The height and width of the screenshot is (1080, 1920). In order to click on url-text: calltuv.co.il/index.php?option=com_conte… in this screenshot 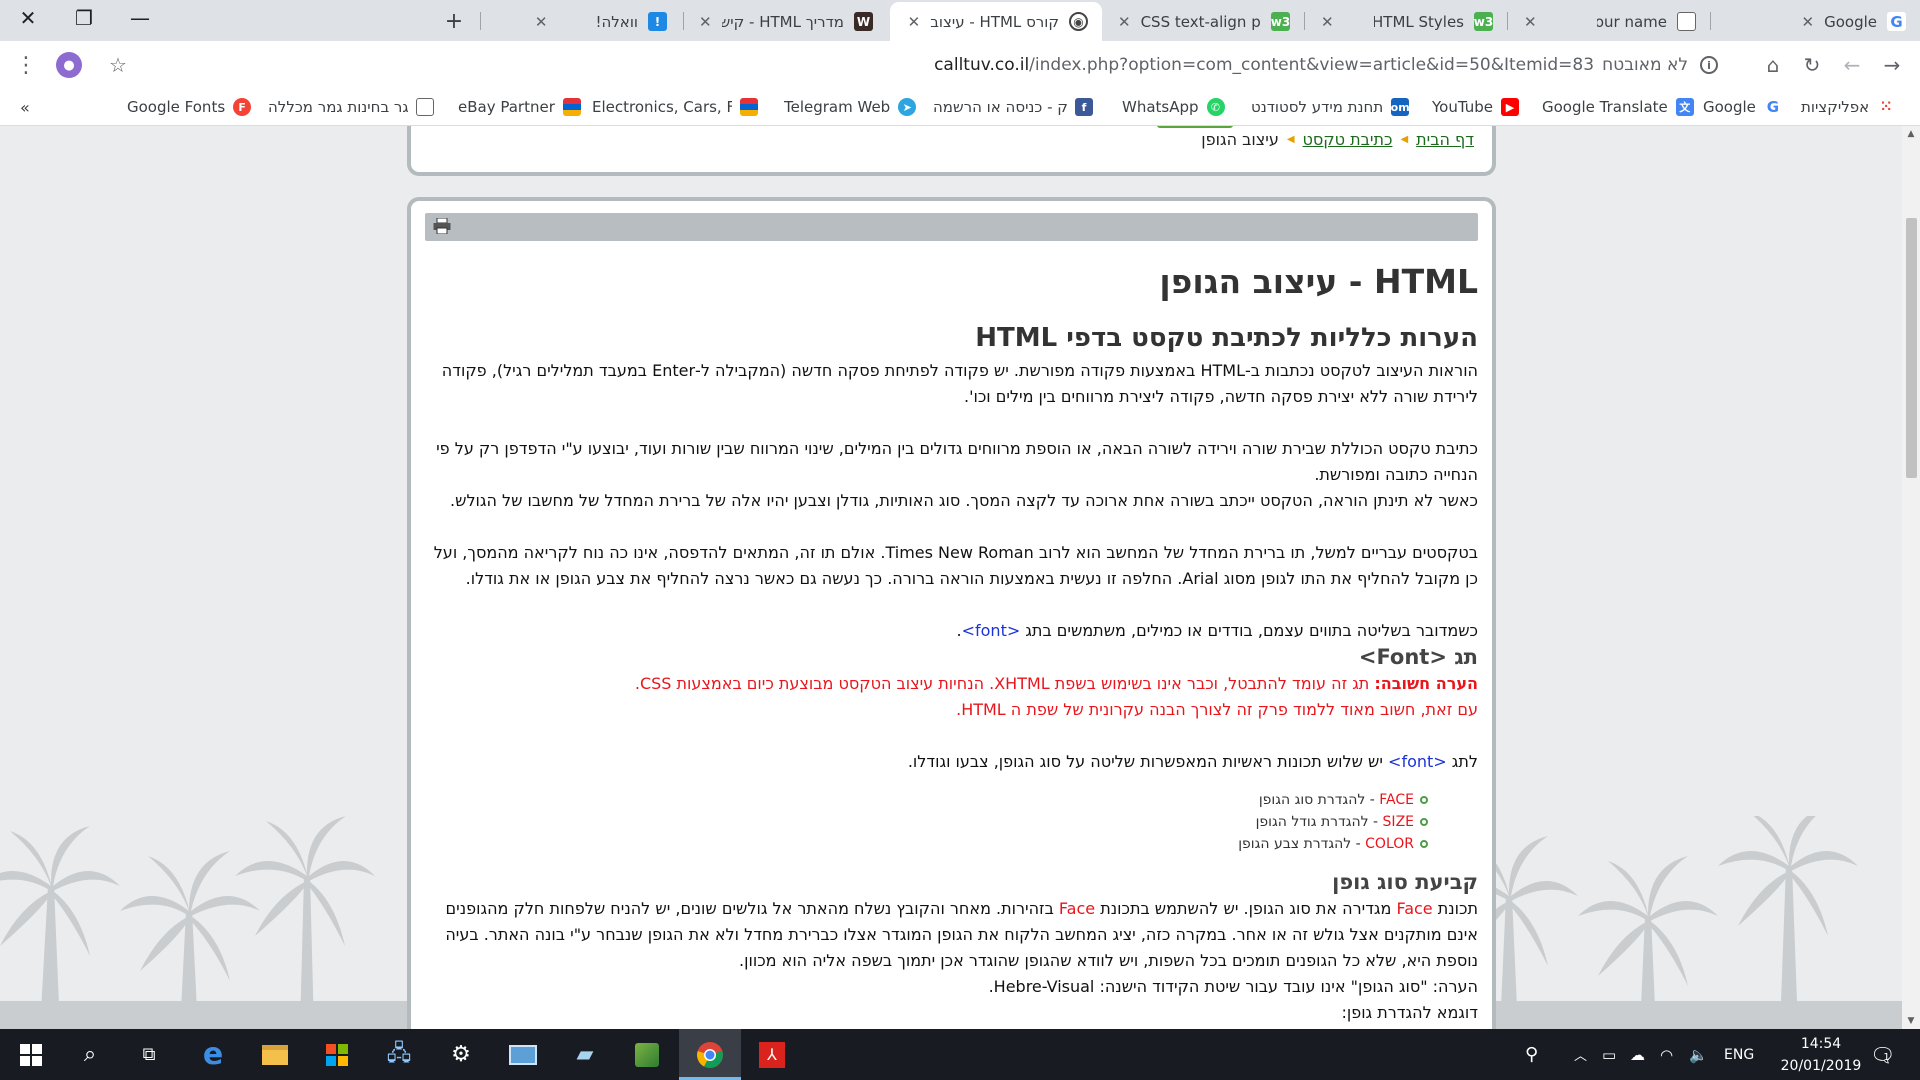, I will do `click(1264, 65)`.